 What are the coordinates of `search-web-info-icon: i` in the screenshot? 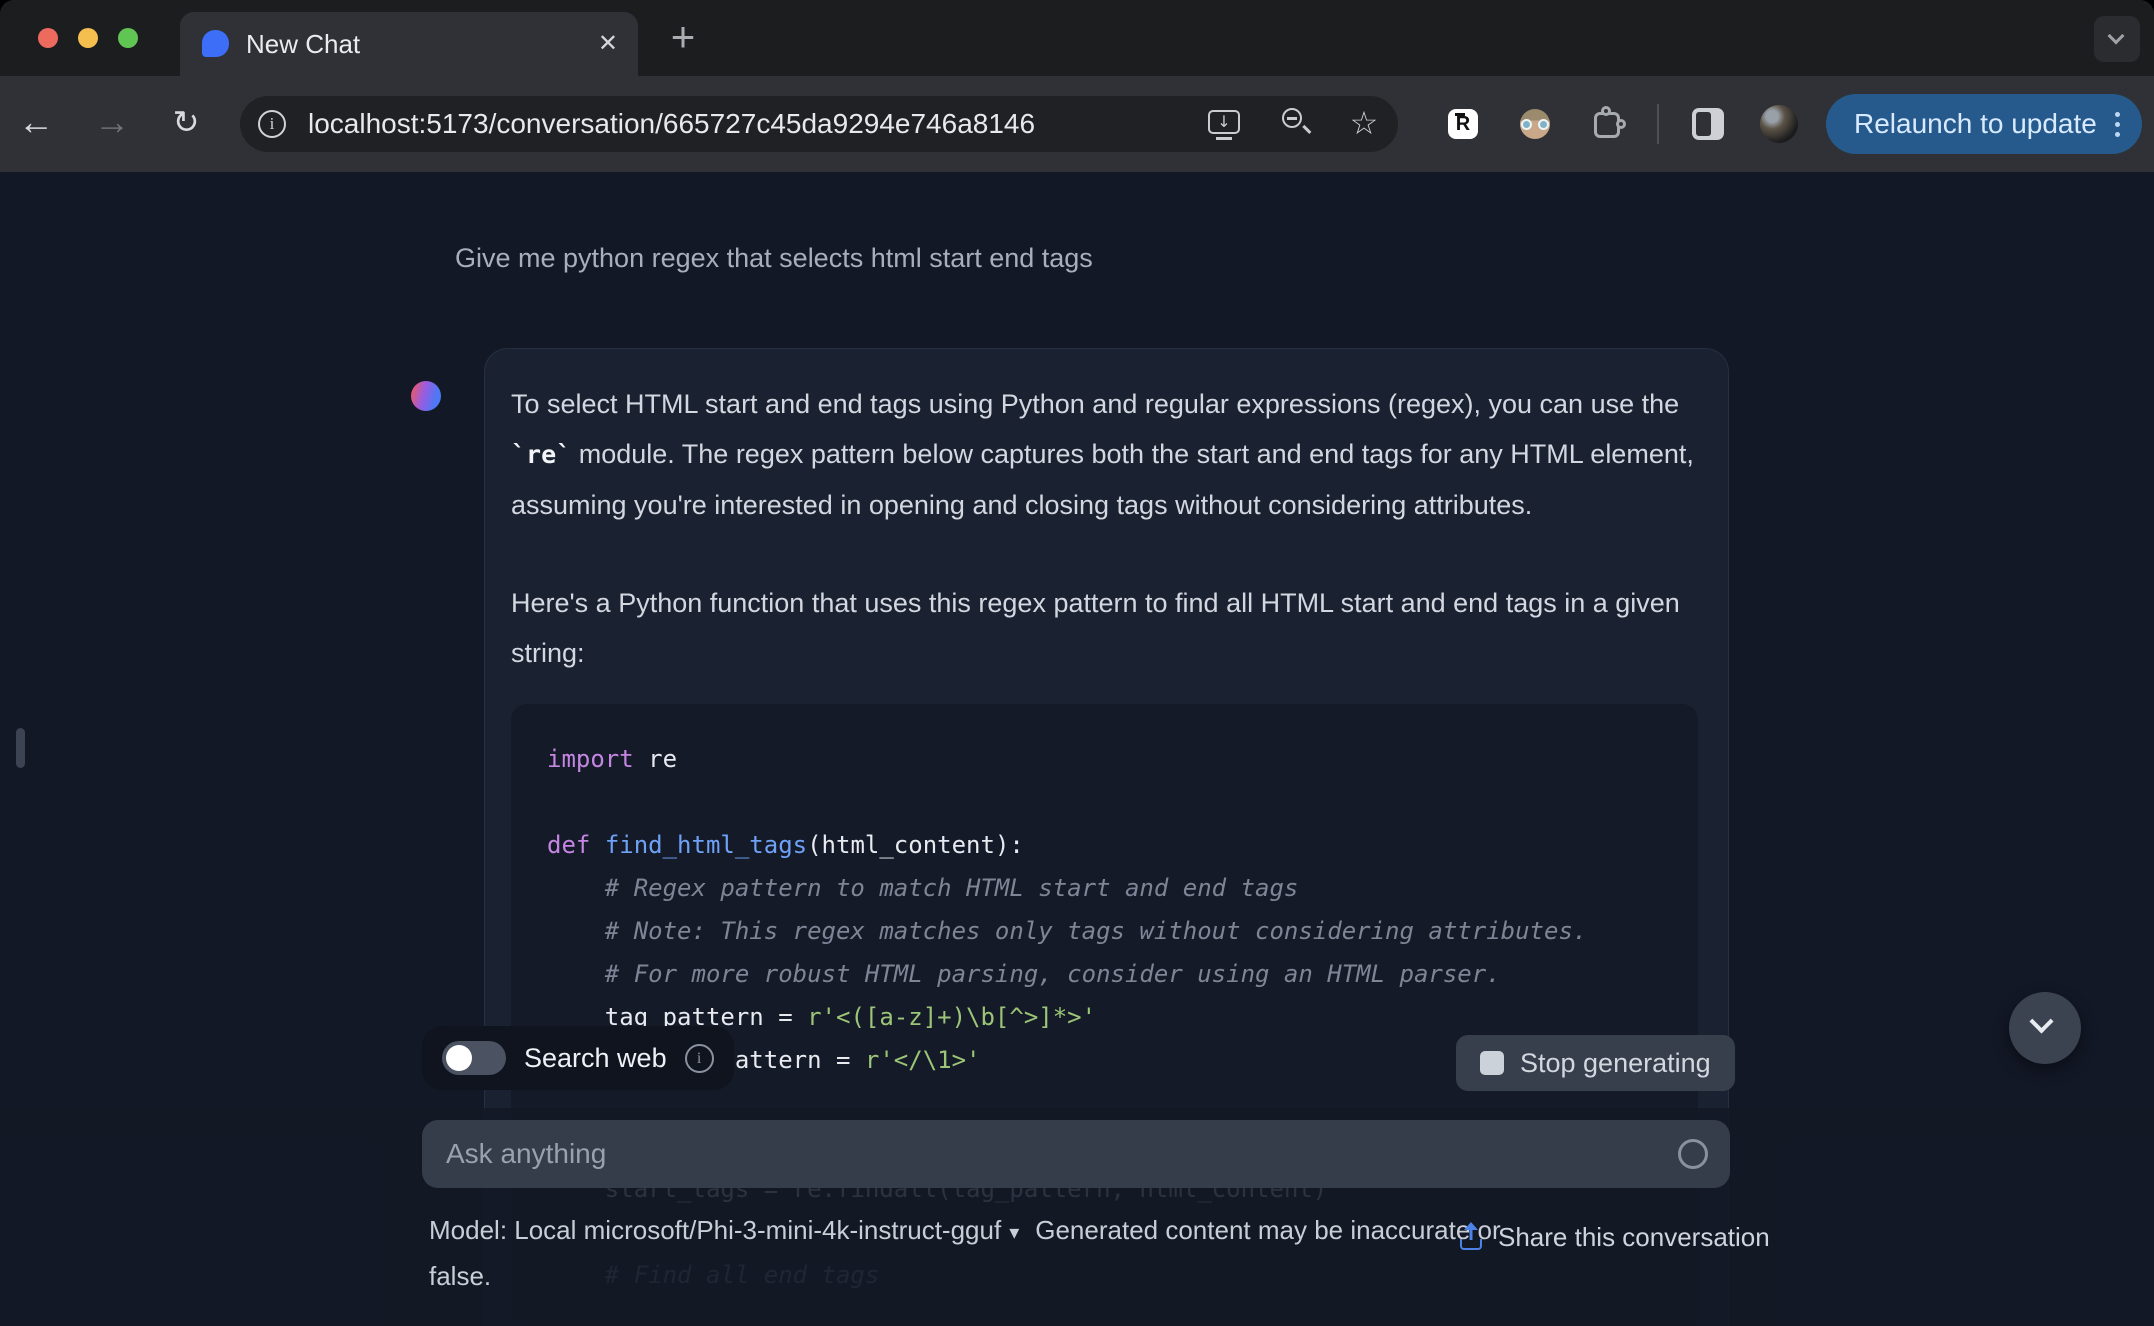 It's located at (699, 1058).